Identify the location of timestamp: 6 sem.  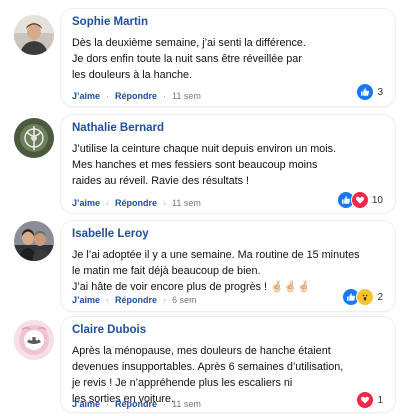
(184, 300).